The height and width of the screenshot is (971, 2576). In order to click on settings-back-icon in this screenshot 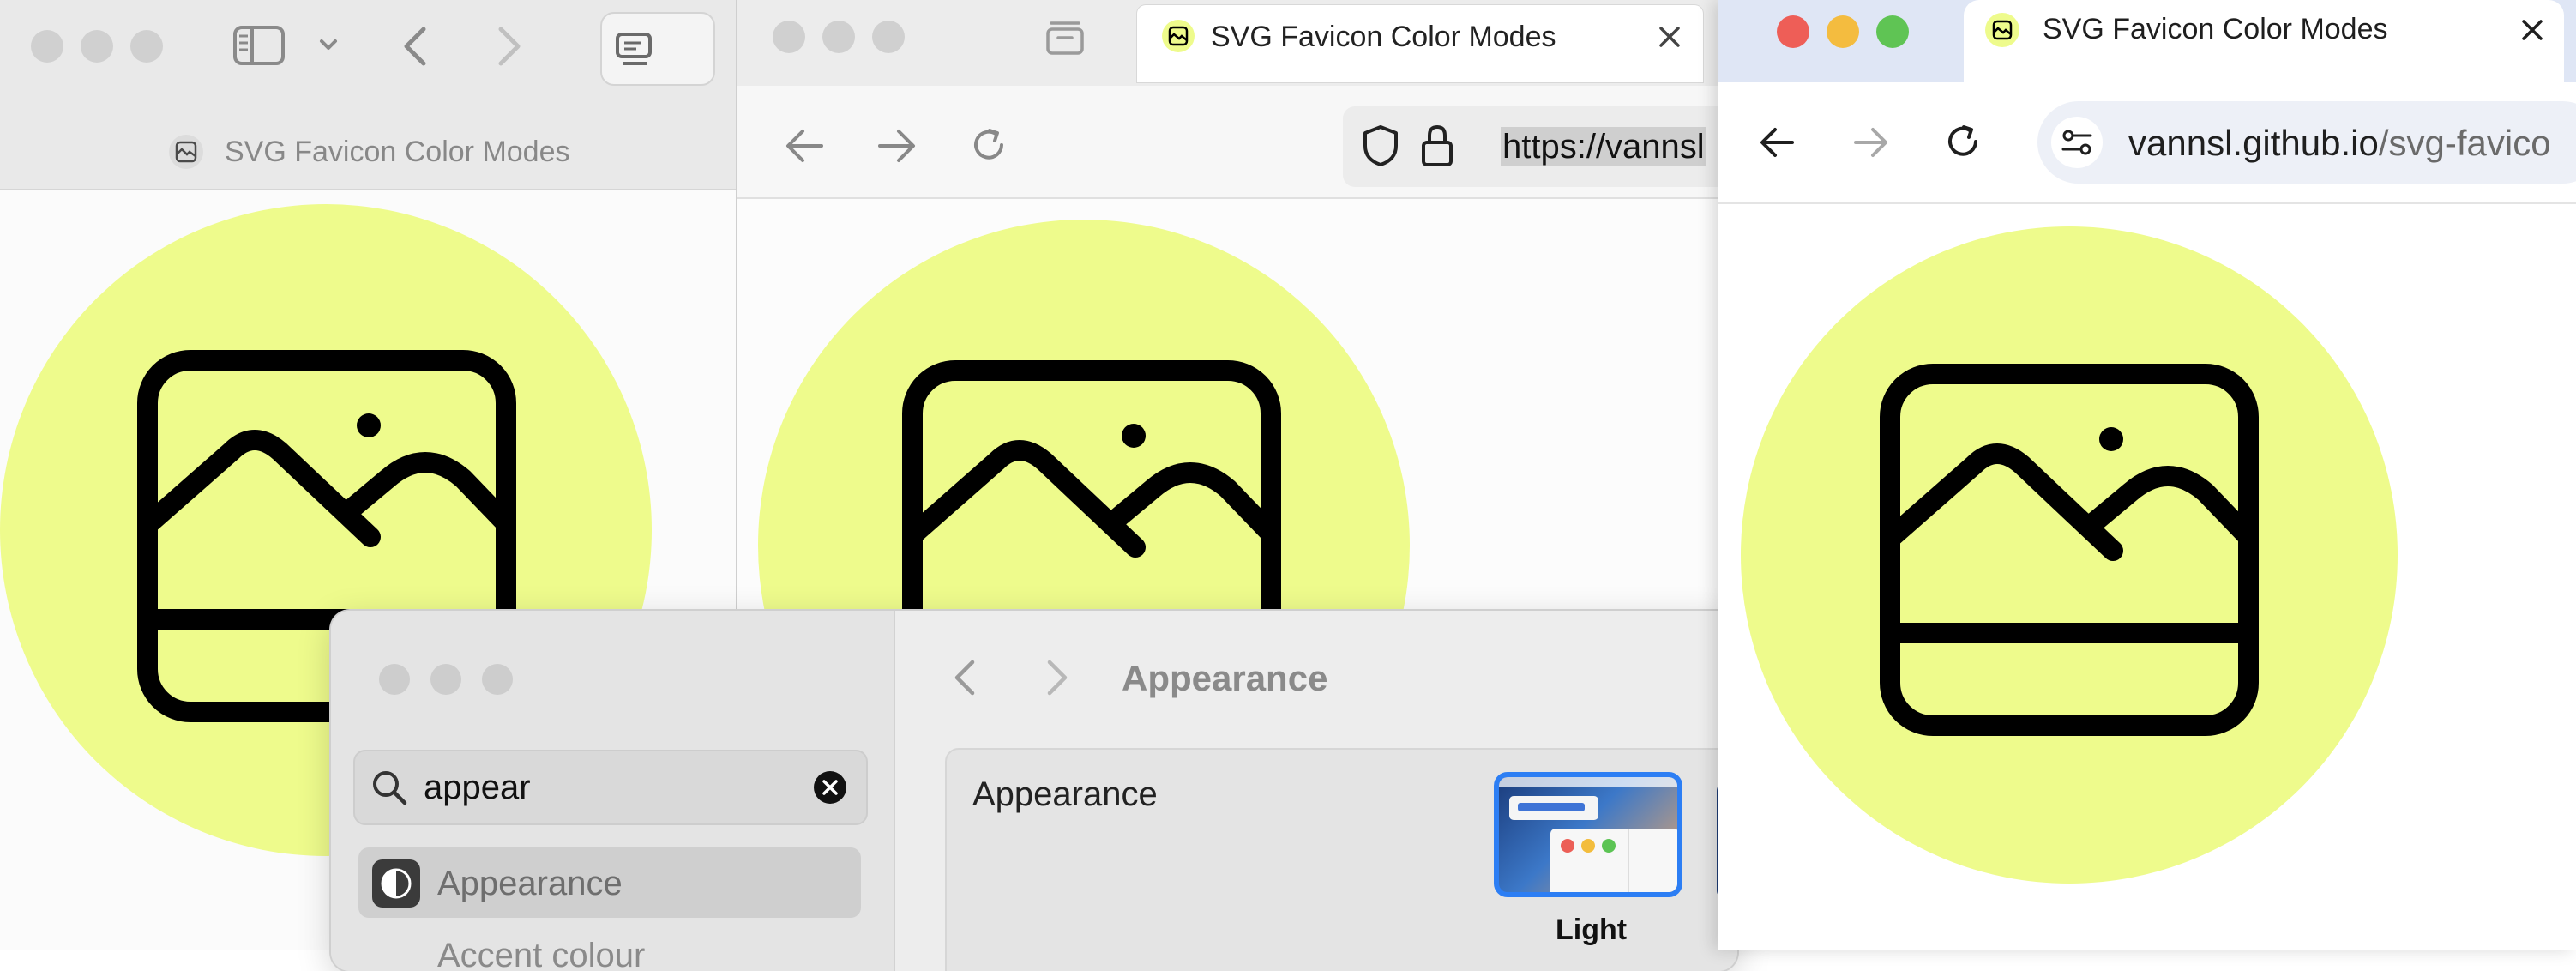, I will do `click(965, 677)`.